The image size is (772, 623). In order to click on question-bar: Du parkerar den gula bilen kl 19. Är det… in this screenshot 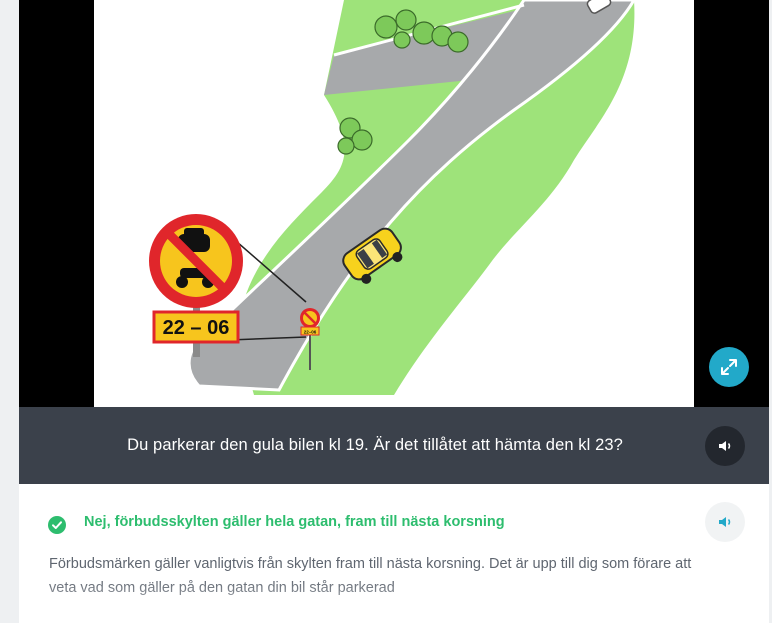, I will do `click(394, 445)`.